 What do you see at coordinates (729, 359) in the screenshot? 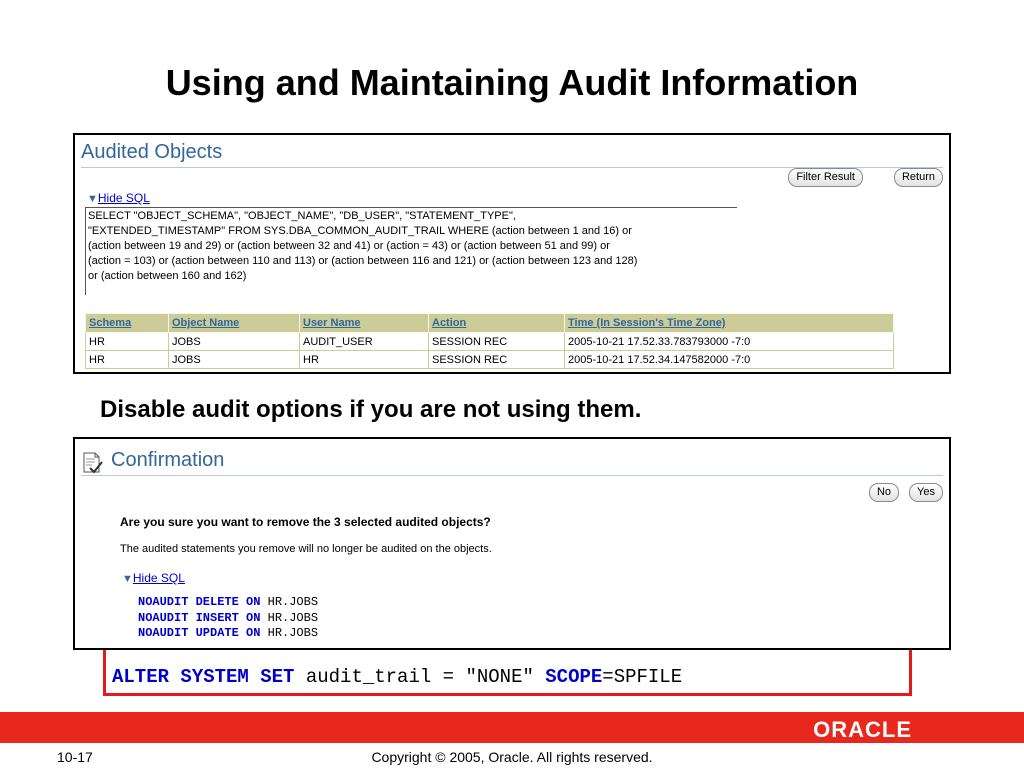
I see `cell-time: 2005-10-21 17.52.34.147582000 -7:0` at bounding box center [729, 359].